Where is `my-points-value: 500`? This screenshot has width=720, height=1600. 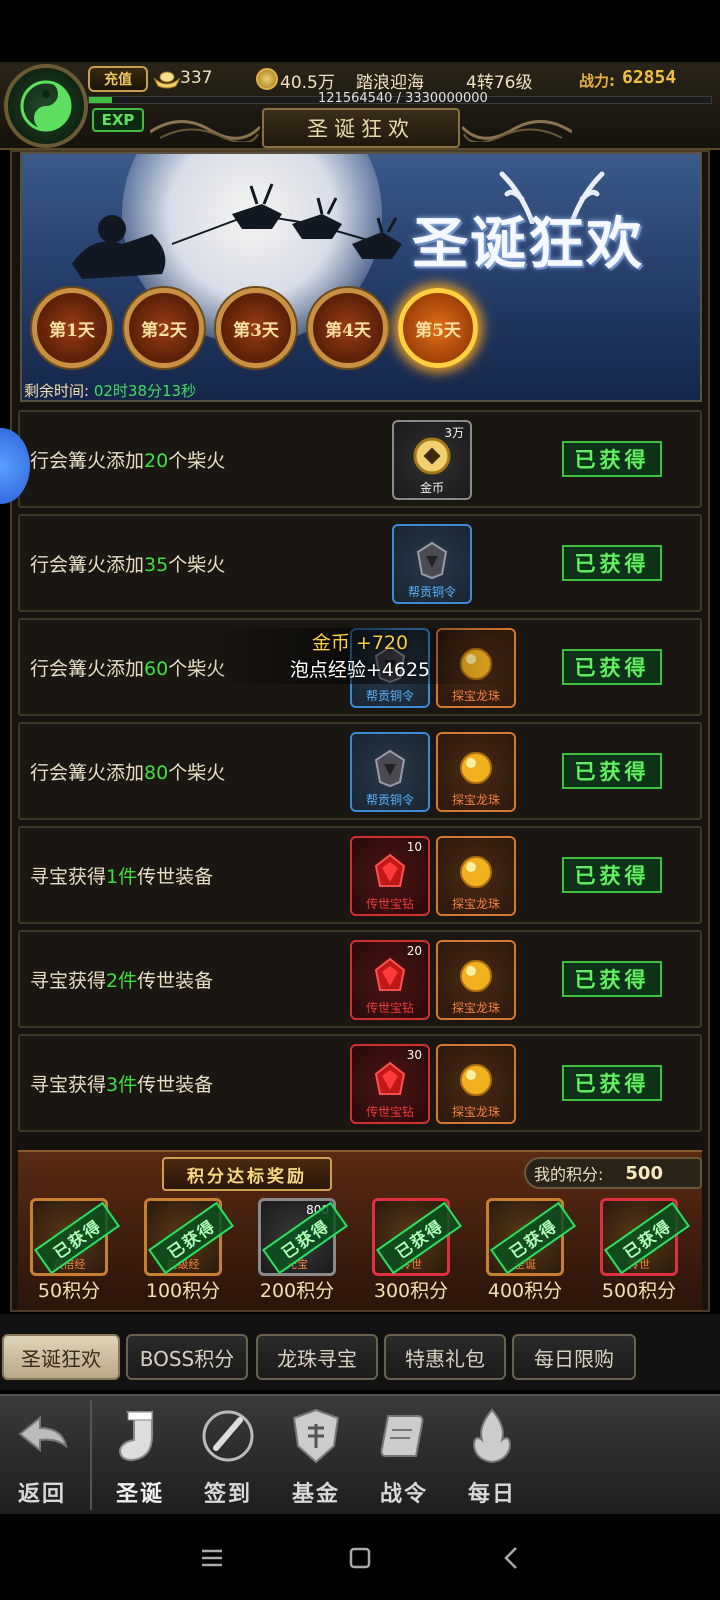 my-points-value: 500 is located at coordinates (644, 1173).